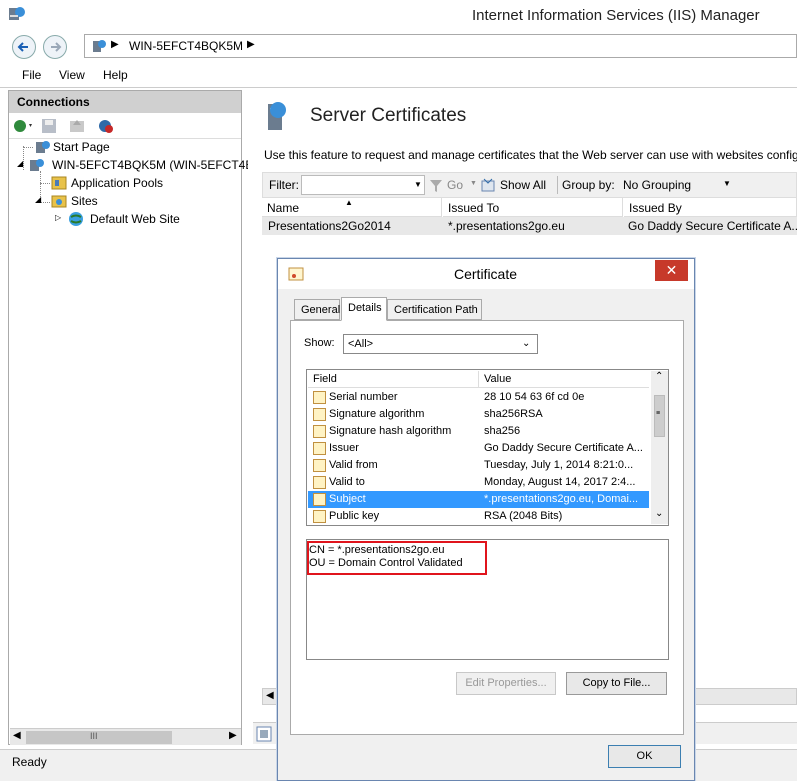  What do you see at coordinates (434, 309) in the screenshot?
I see `tab-certification-path: Certification Path` at bounding box center [434, 309].